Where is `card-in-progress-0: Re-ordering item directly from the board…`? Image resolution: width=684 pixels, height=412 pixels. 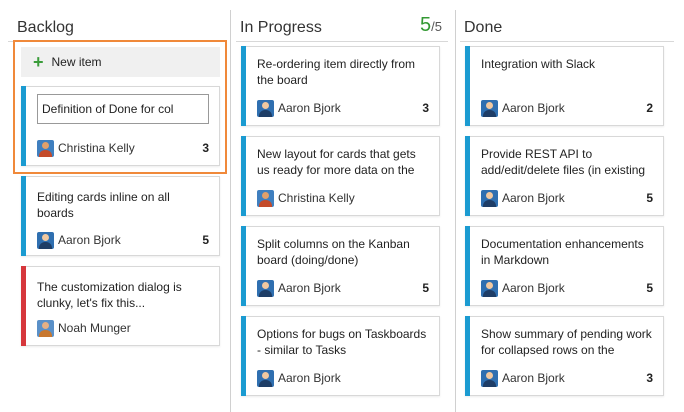
card-in-progress-0: Re-ordering item directly from the board… is located at coordinates (340, 86).